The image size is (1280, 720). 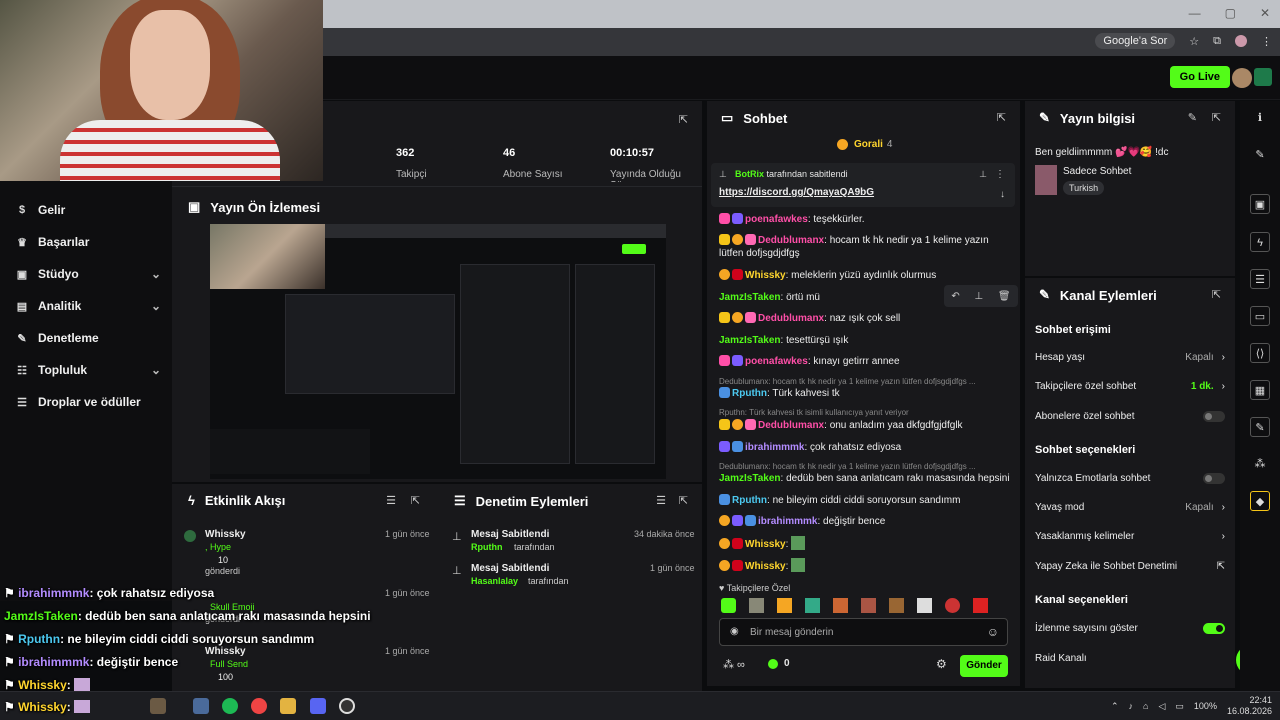 What do you see at coordinates (1230, 13) in the screenshot?
I see `maximize-button: ▢` at bounding box center [1230, 13].